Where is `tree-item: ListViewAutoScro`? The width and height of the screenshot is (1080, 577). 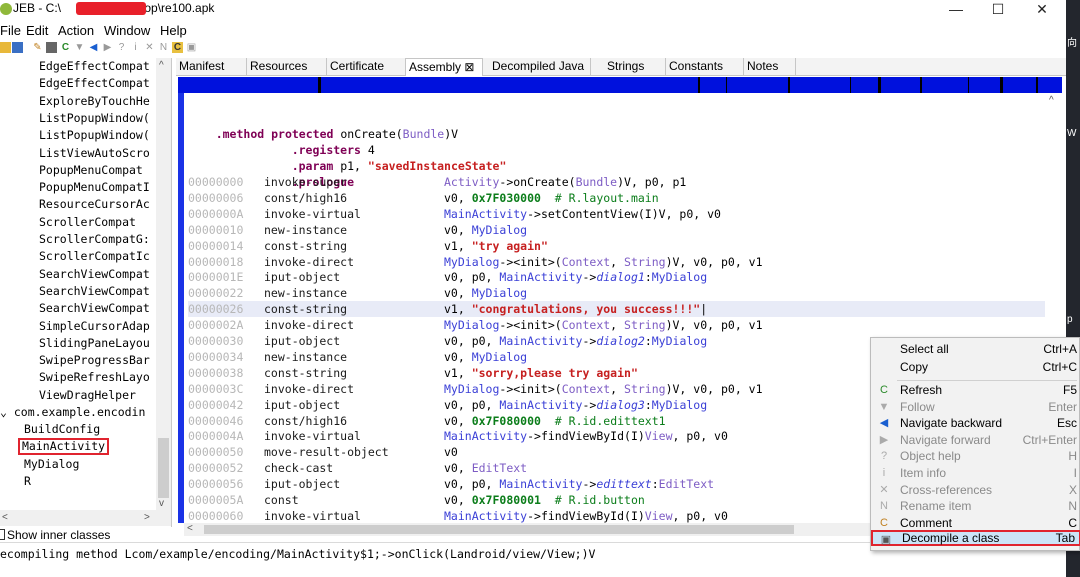
tree-item: ListViewAutoScro is located at coordinates (94, 153).